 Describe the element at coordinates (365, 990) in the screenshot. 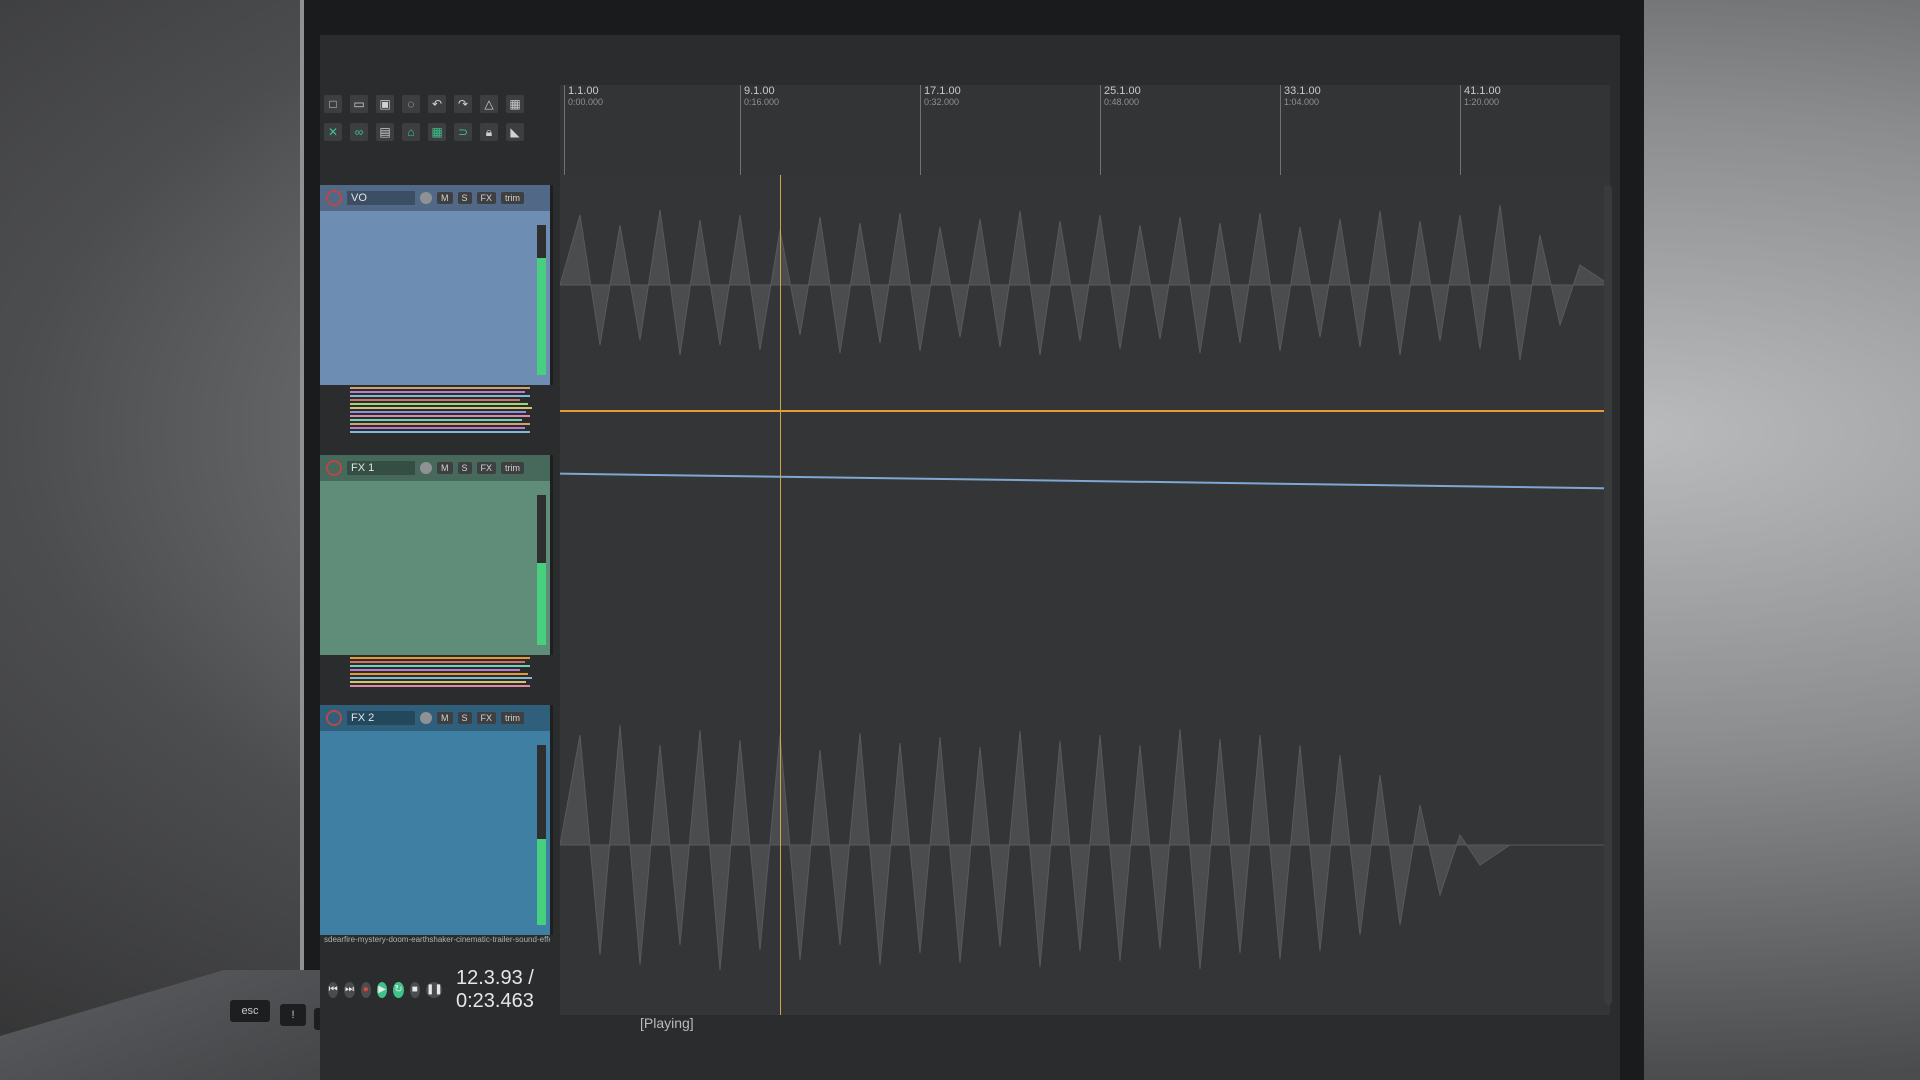

I see `record-icon: ●` at that location.